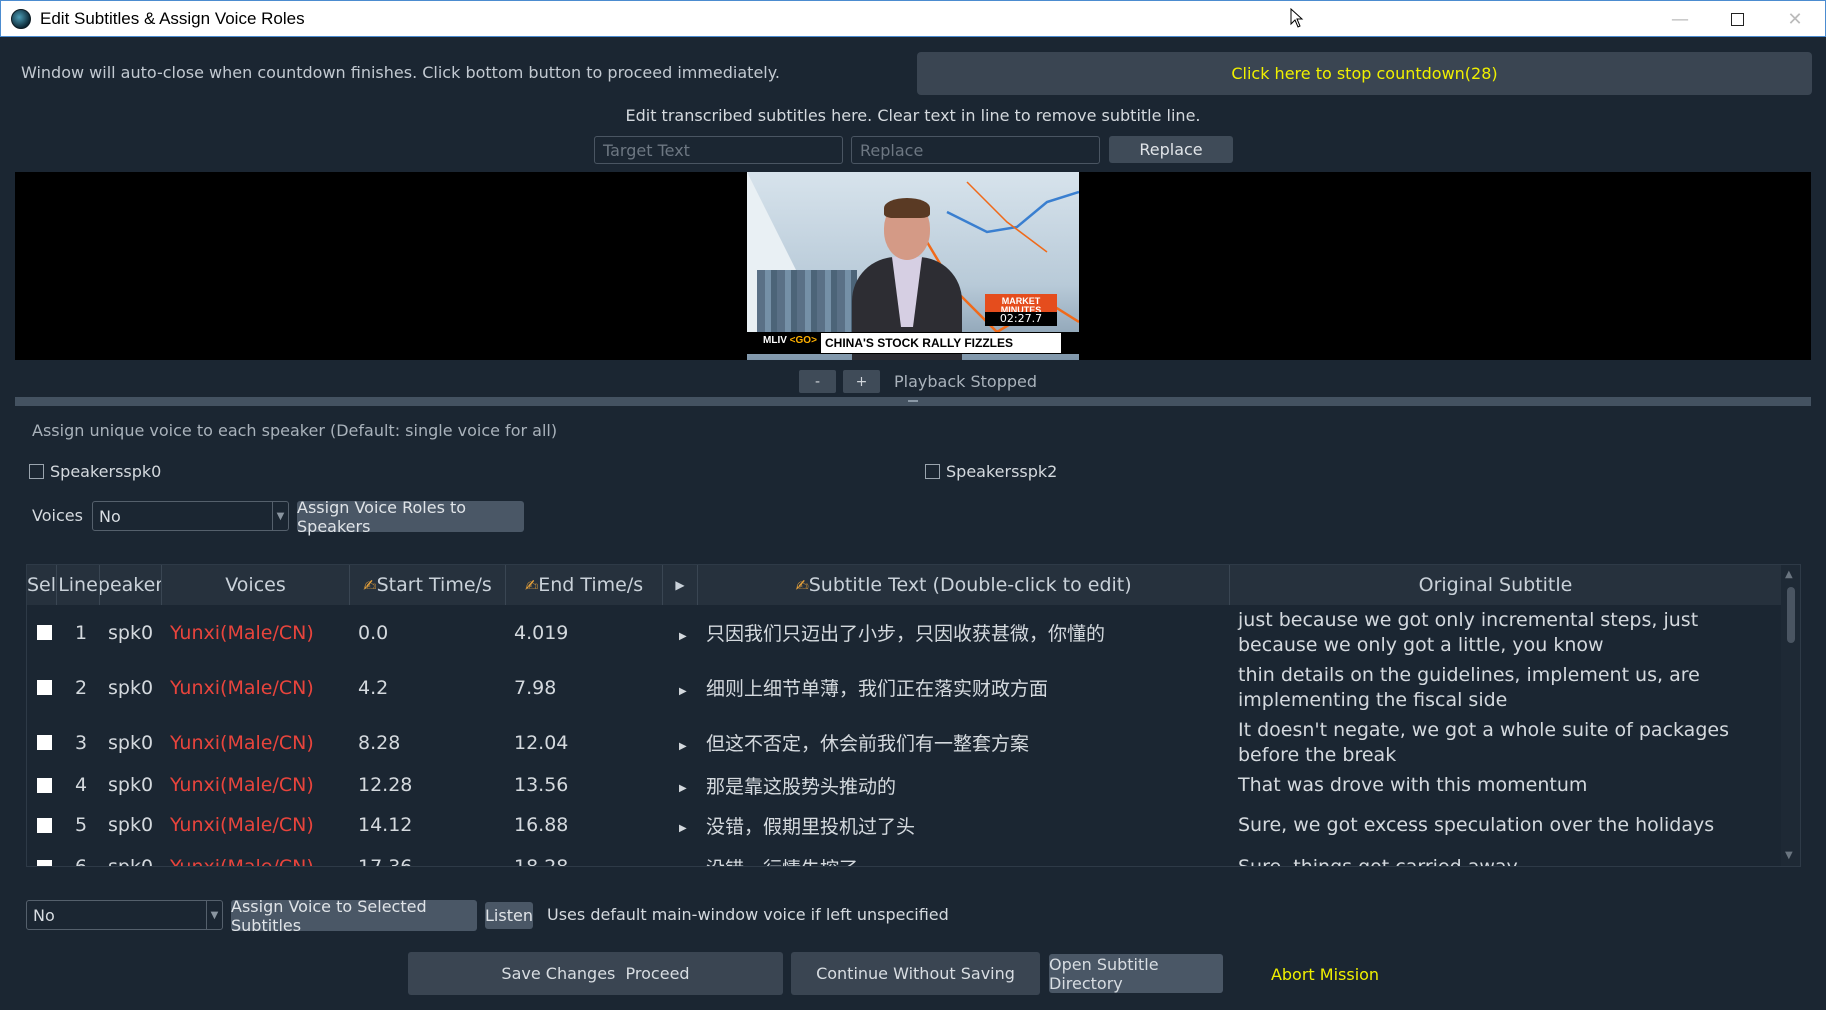 This screenshot has height=1010, width=1826. What do you see at coordinates (915, 973) in the screenshot?
I see `continue-without-saving-button: Continue Without Saving` at bounding box center [915, 973].